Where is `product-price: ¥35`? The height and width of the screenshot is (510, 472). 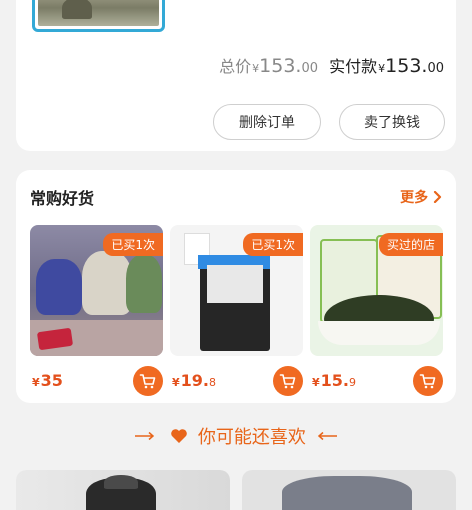
product-price: ¥35 is located at coordinates (47, 380).